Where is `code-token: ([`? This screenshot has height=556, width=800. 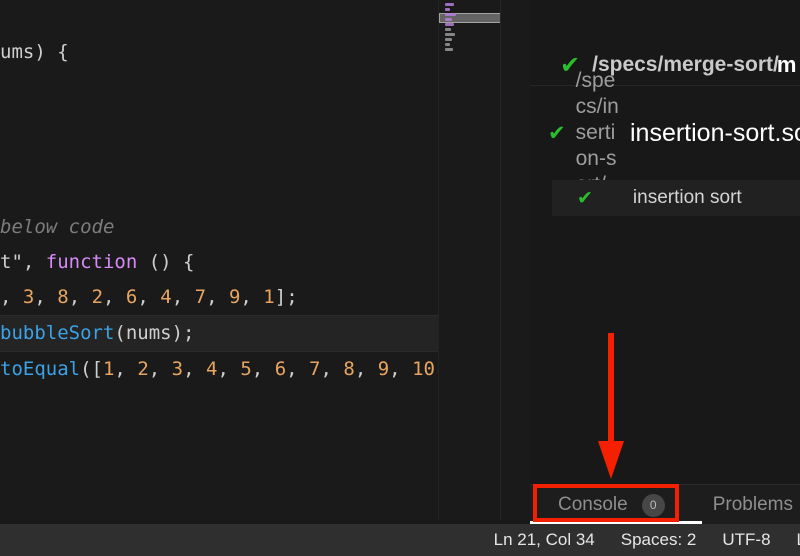
code-token: ([ is located at coordinates (91, 369).